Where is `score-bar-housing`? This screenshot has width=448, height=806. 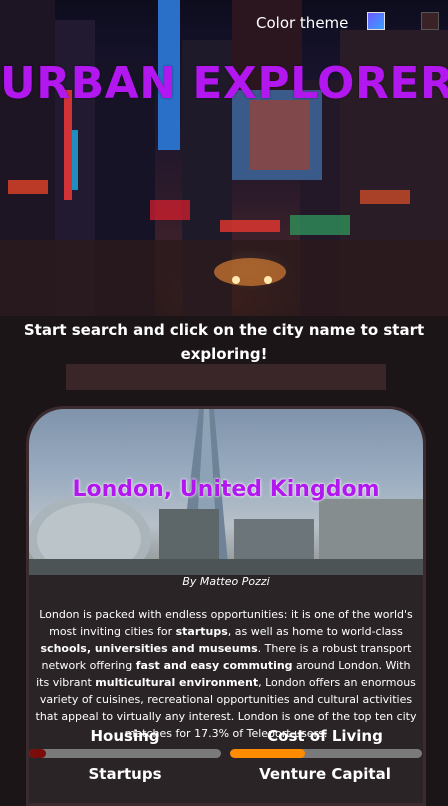 score-bar-housing is located at coordinates (125, 753).